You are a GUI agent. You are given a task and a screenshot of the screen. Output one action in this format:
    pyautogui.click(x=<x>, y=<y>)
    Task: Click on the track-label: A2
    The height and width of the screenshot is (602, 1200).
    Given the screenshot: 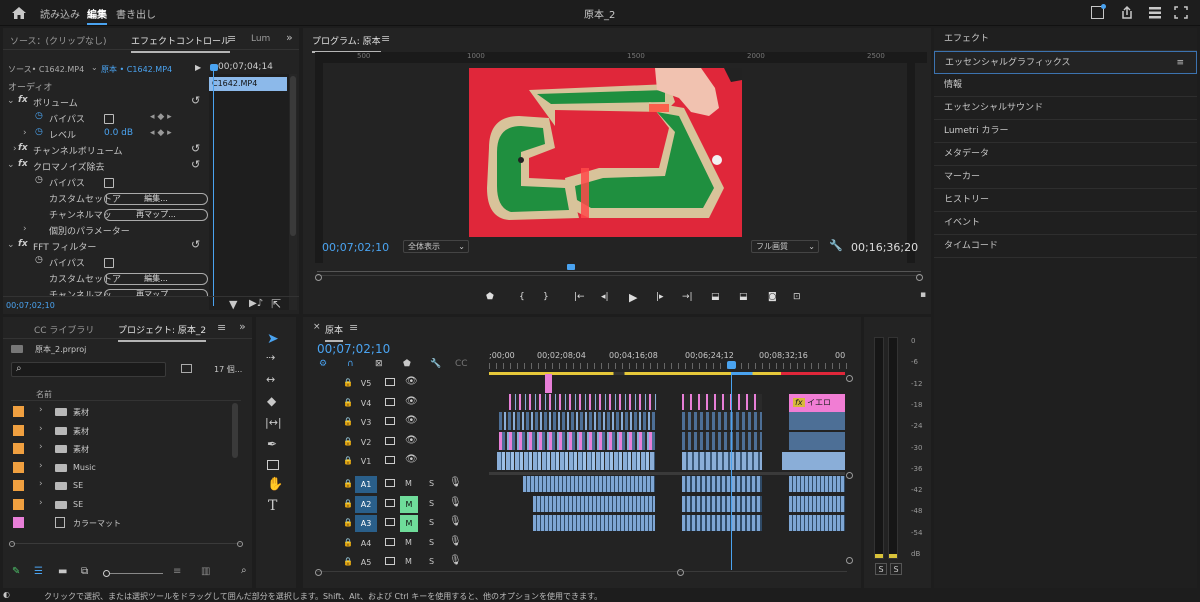 What is the action you would take?
    pyautogui.click(x=366, y=504)
    